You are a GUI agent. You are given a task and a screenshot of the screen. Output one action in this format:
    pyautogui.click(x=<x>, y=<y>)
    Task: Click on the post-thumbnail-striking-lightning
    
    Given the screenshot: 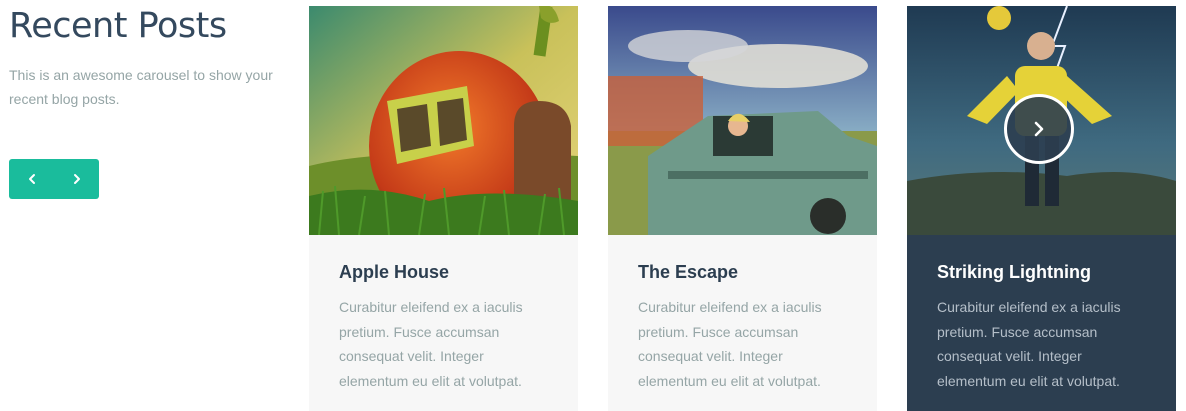 What is the action you would take?
    pyautogui.click(x=1041, y=120)
    